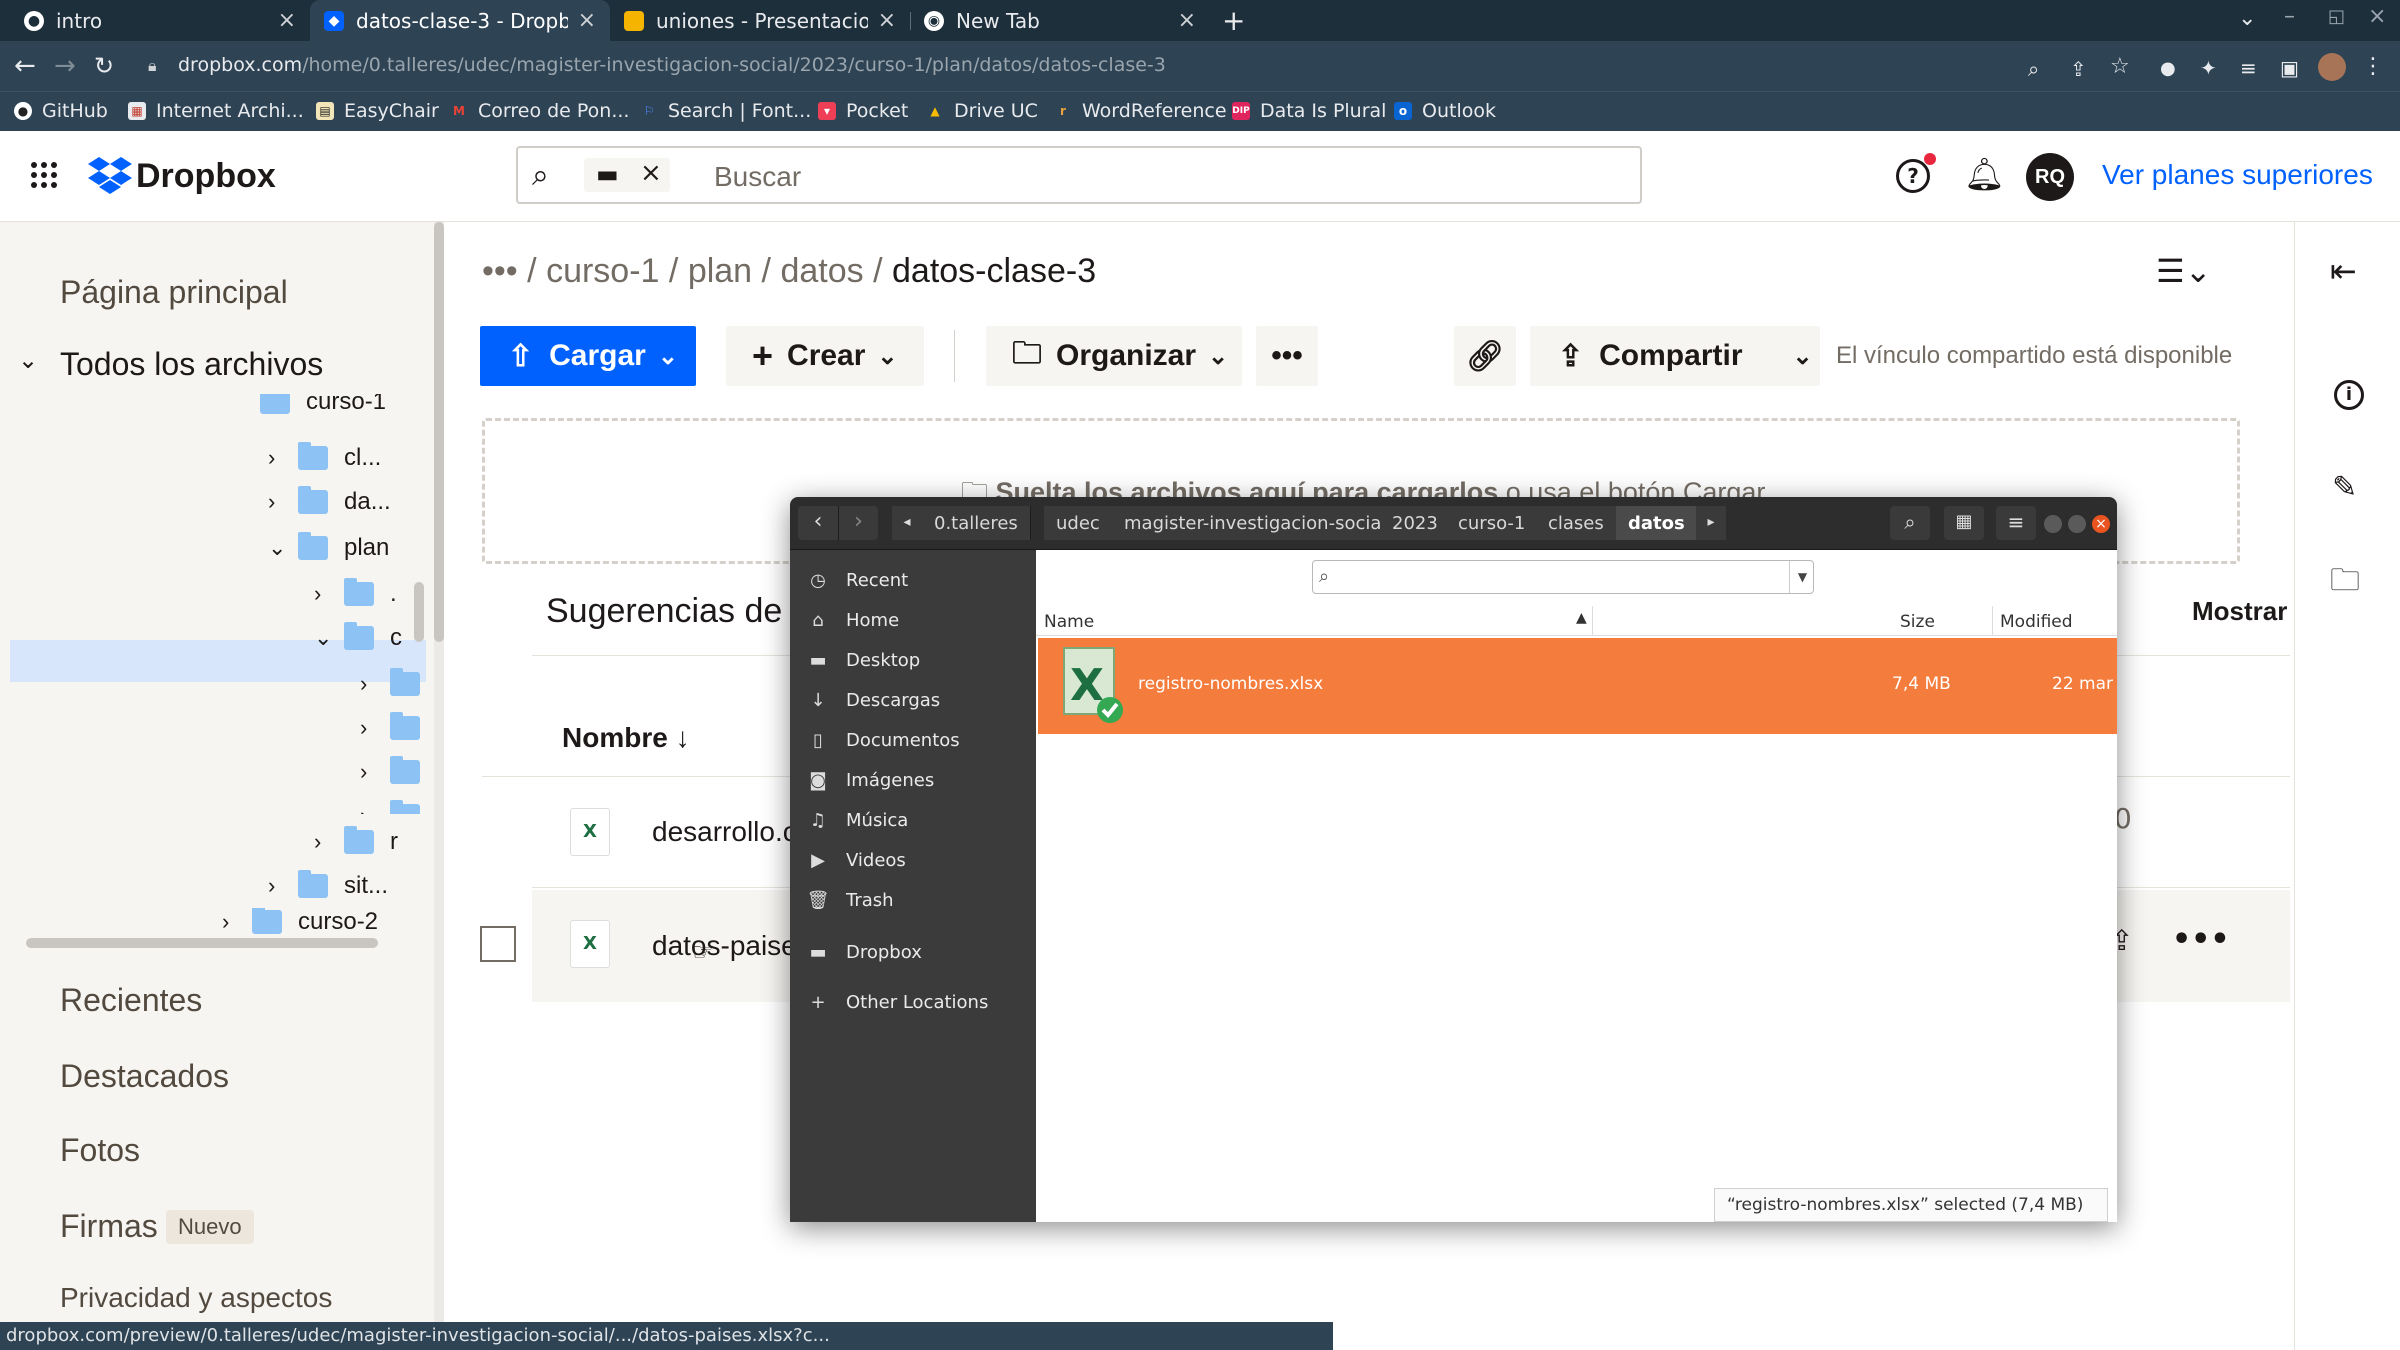  I want to click on places-item-videos: ▶ Videos, so click(913, 860).